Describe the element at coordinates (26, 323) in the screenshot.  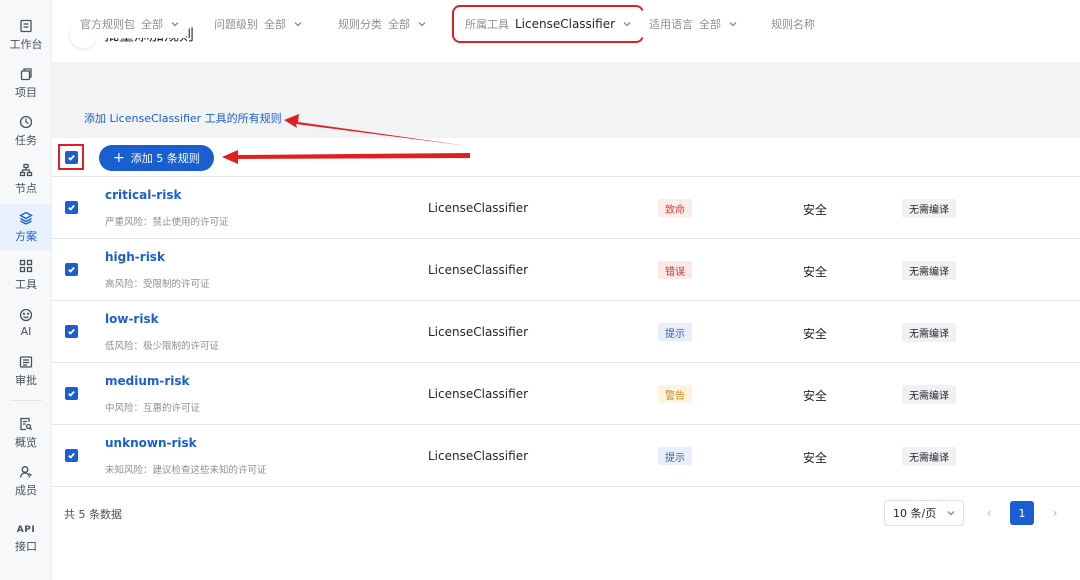
I see `sidebar-item-ai: AI` at that location.